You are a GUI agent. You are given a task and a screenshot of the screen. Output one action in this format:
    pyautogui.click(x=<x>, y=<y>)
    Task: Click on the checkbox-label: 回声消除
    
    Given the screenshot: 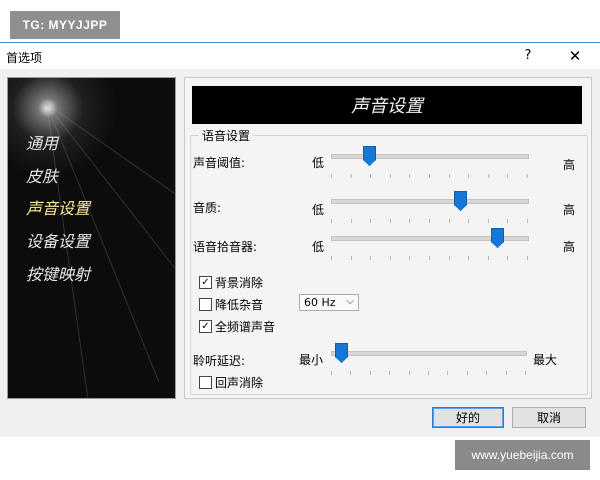 What is the action you would take?
    pyautogui.click(x=239, y=383)
    